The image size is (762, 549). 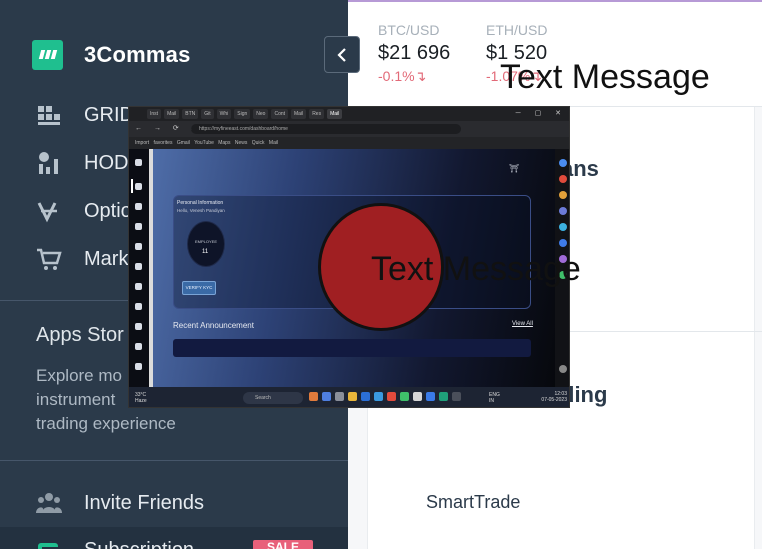 What do you see at coordinates (49, 503) in the screenshot?
I see `users-icon` at bounding box center [49, 503].